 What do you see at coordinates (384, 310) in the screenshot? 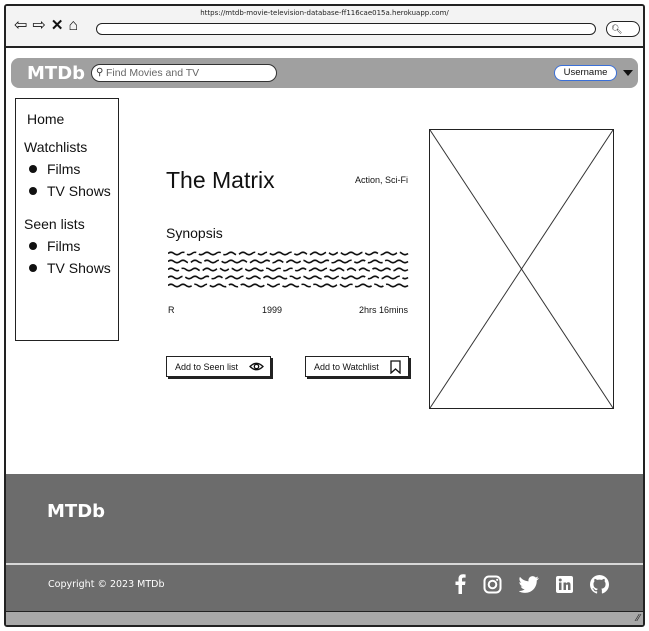
I see `movie-runtime: 2hrs 16mins` at bounding box center [384, 310].